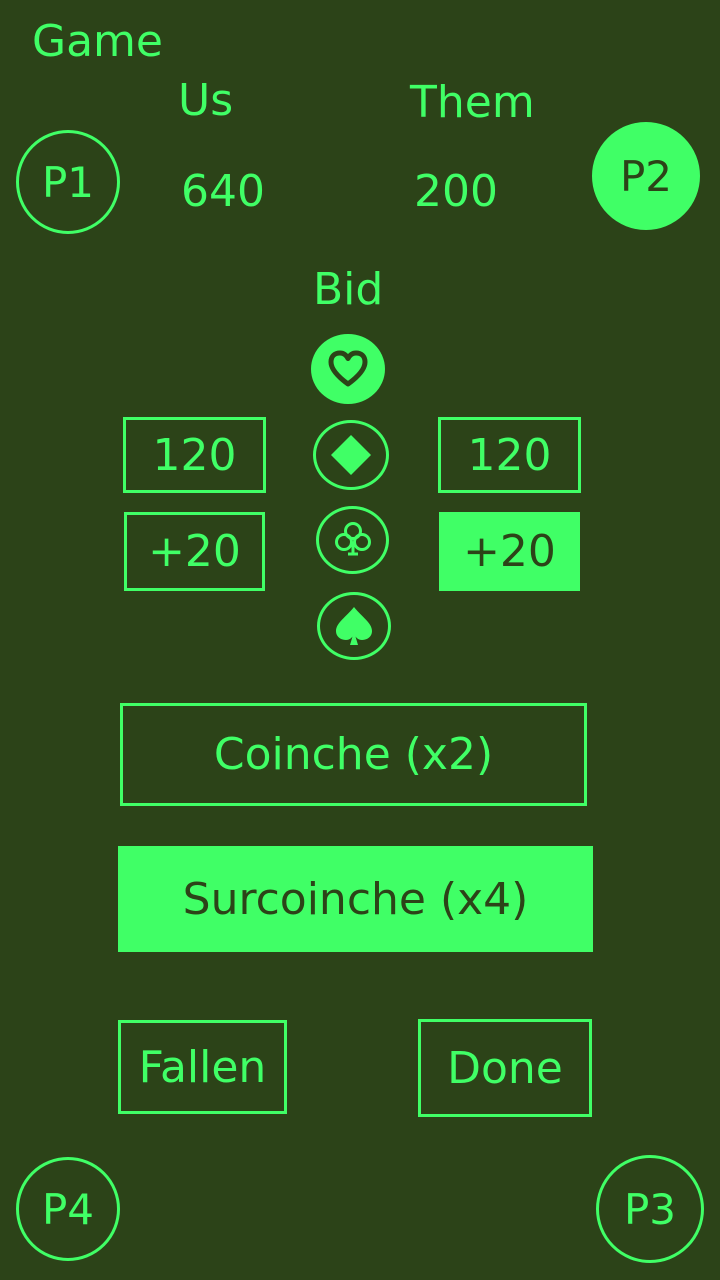  I want to click on hearts-suit-button, so click(348, 369).